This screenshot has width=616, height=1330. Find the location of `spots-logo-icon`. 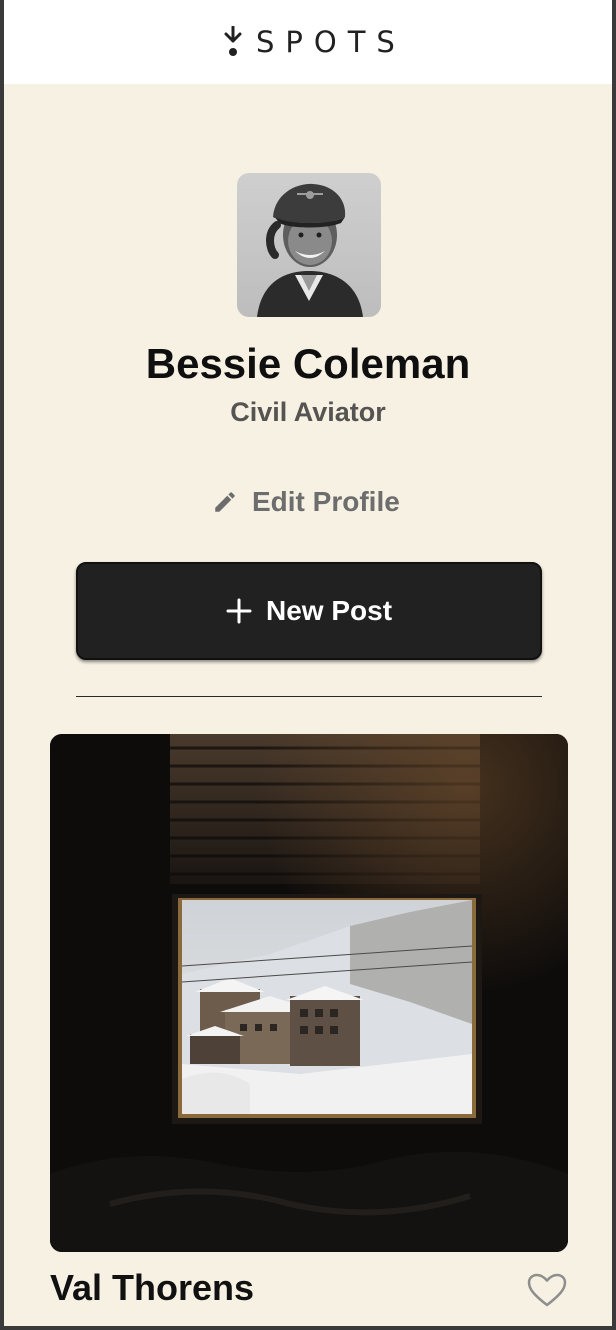

spots-logo-icon is located at coordinates (233, 41).